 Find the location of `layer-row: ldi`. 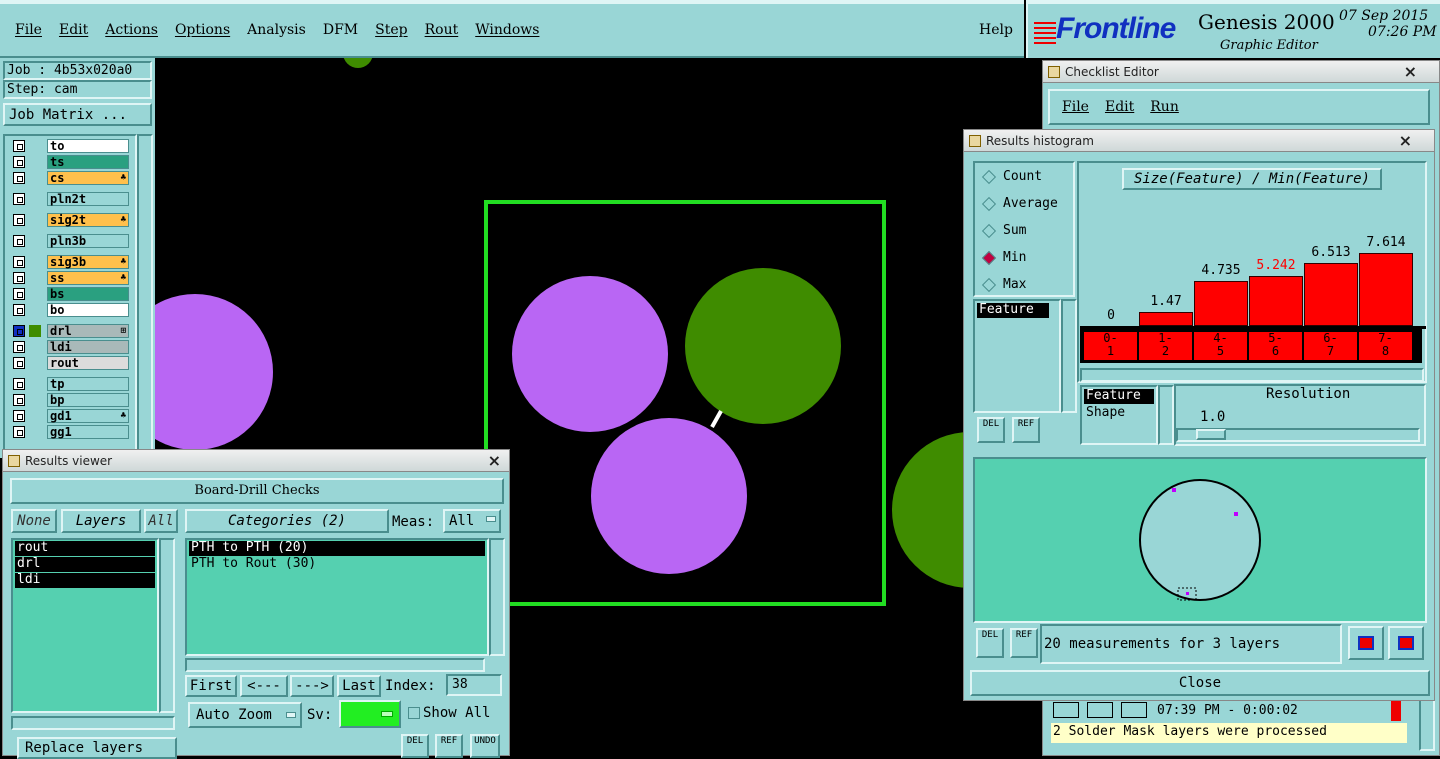

layer-row: ldi is located at coordinates (71, 347).